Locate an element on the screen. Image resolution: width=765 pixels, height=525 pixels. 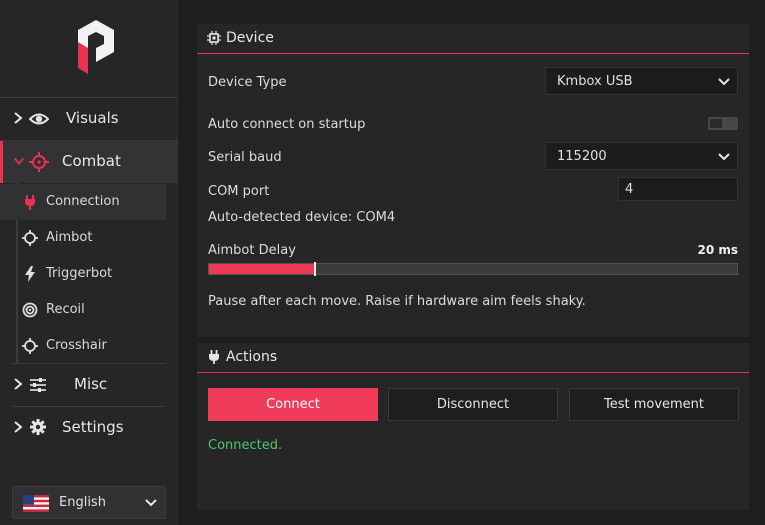
subnav-item-aimbot: Aimbot is located at coordinates (83, 238).